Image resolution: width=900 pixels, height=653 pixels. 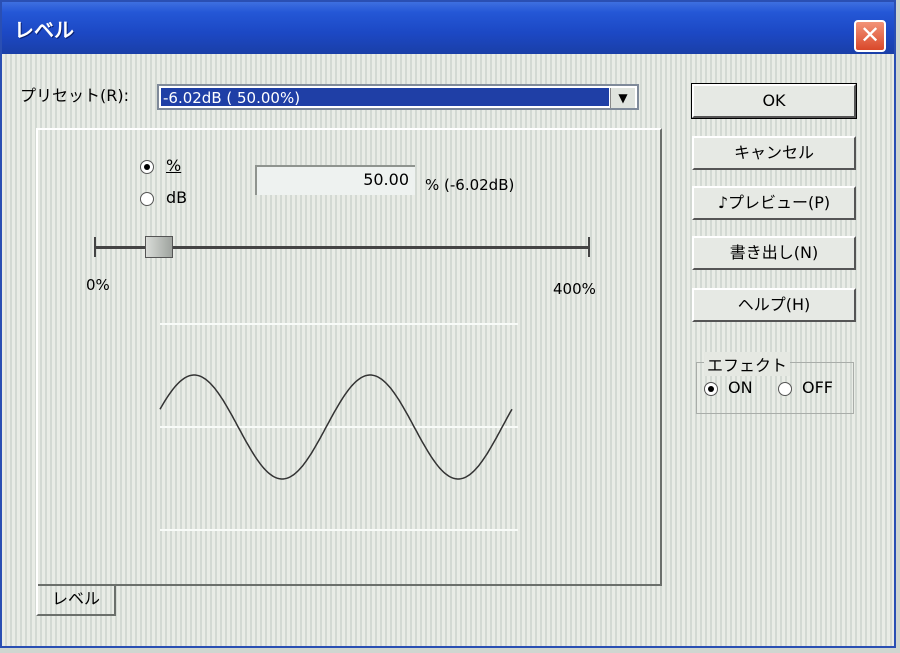 What do you see at coordinates (147, 167) in the screenshot?
I see `percent-radio` at bounding box center [147, 167].